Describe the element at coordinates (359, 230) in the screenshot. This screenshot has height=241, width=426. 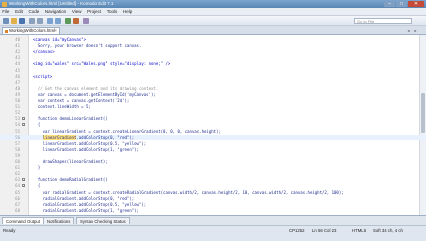
I see `language-status: HTML5` at that location.